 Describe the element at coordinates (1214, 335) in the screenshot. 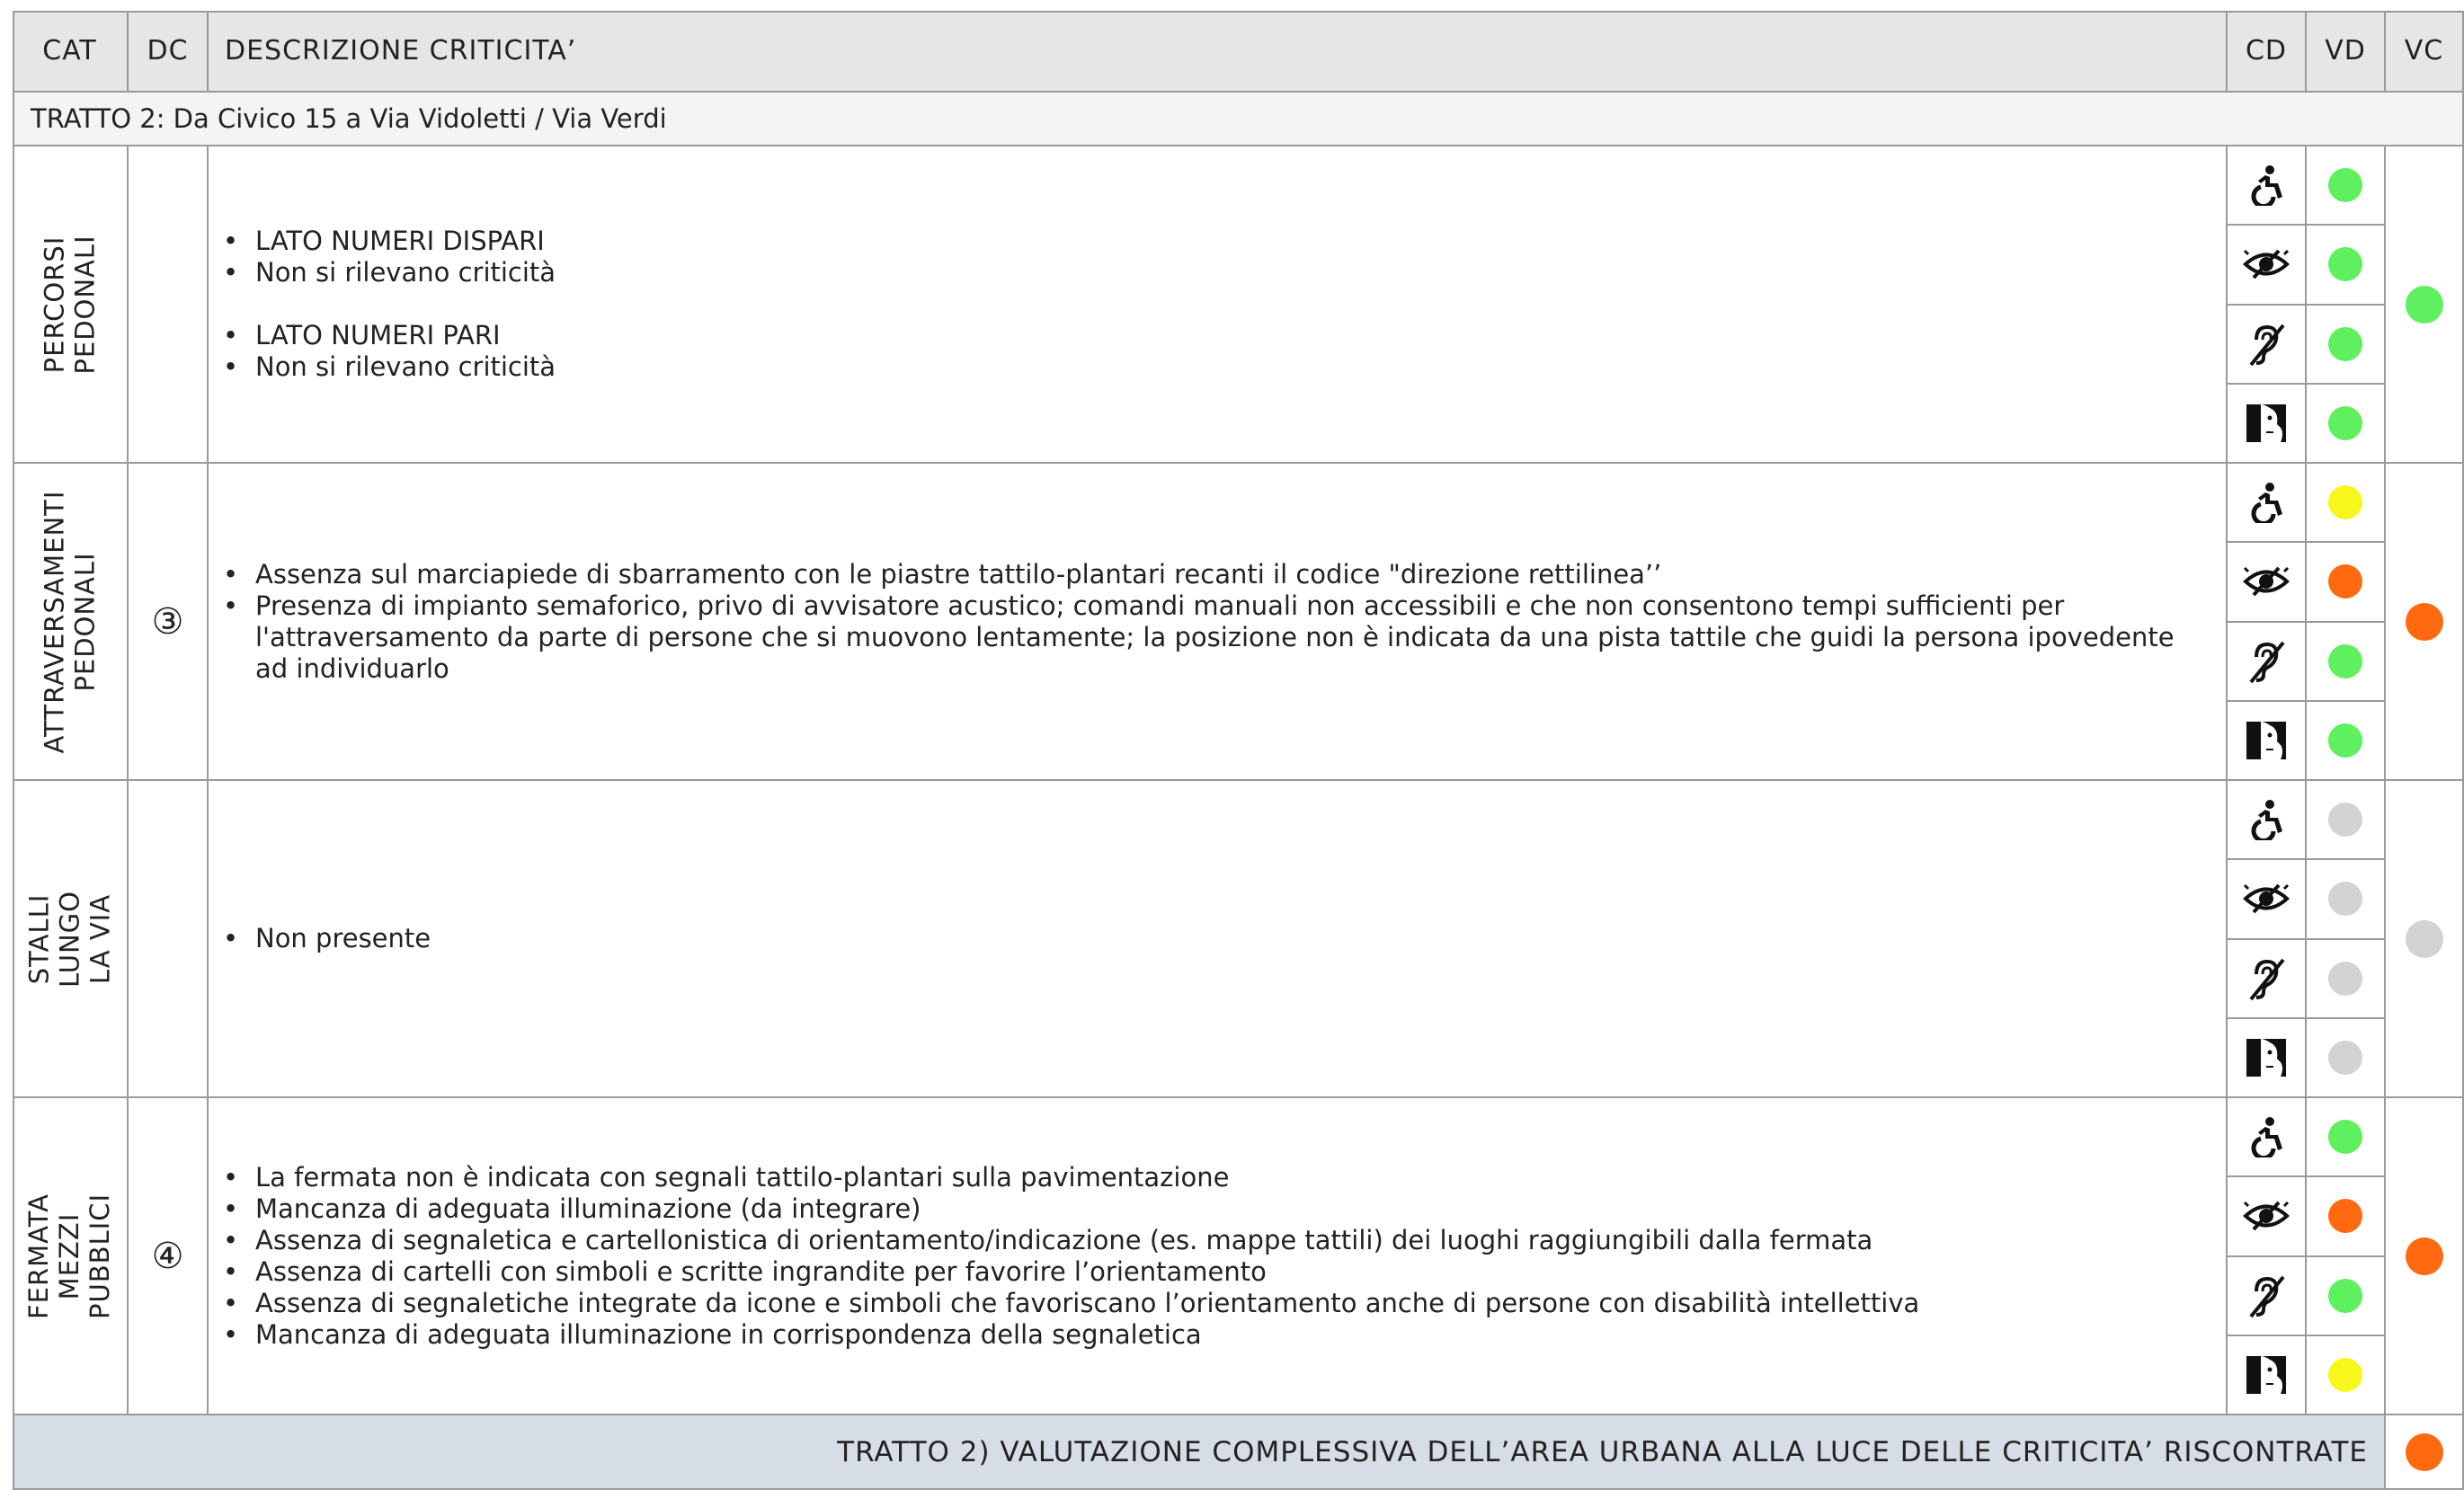

I see `criticality-item: LATO NUMERI PARI` at that location.